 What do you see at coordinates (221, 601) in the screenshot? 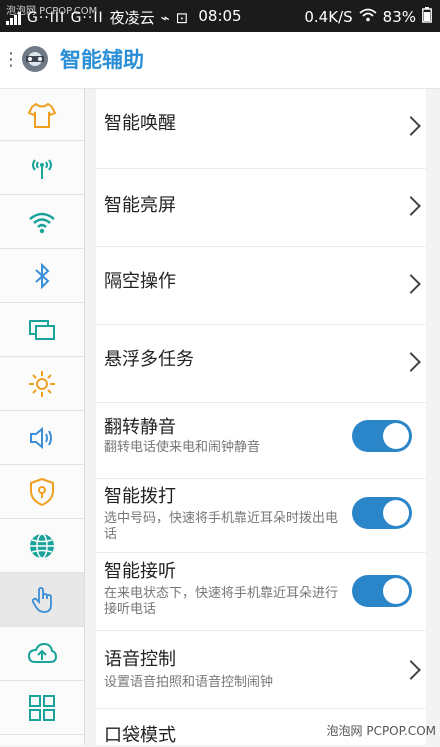
I see `row-description: 在来电状态下，快速将手机靠近耳朵进行接听电话` at bounding box center [221, 601].